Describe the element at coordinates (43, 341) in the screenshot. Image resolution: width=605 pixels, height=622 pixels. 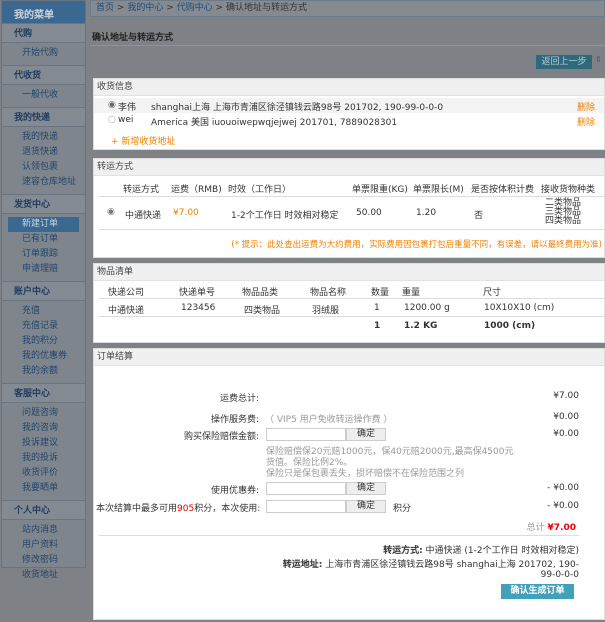
I see `sidebar-item: 我的积分` at that location.